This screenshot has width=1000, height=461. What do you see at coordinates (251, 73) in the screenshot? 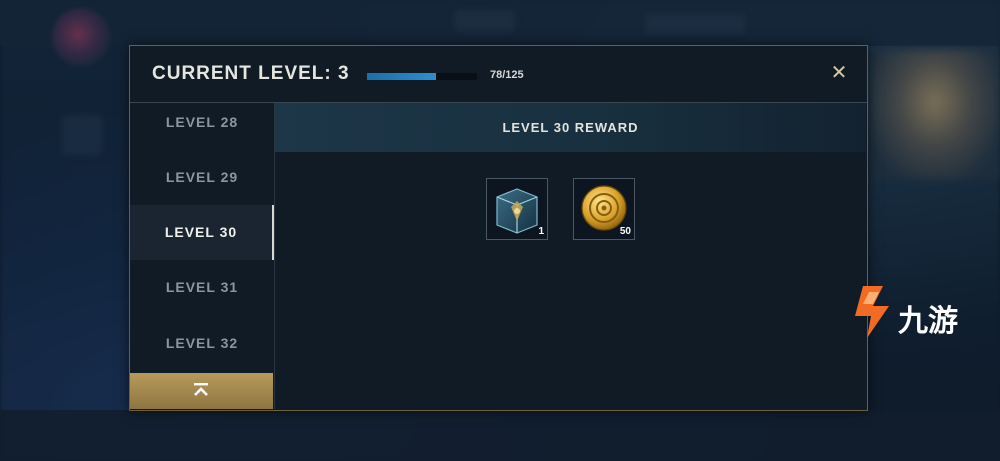
I see `current-level-title: CURRENT LEVEL: 3` at bounding box center [251, 73].